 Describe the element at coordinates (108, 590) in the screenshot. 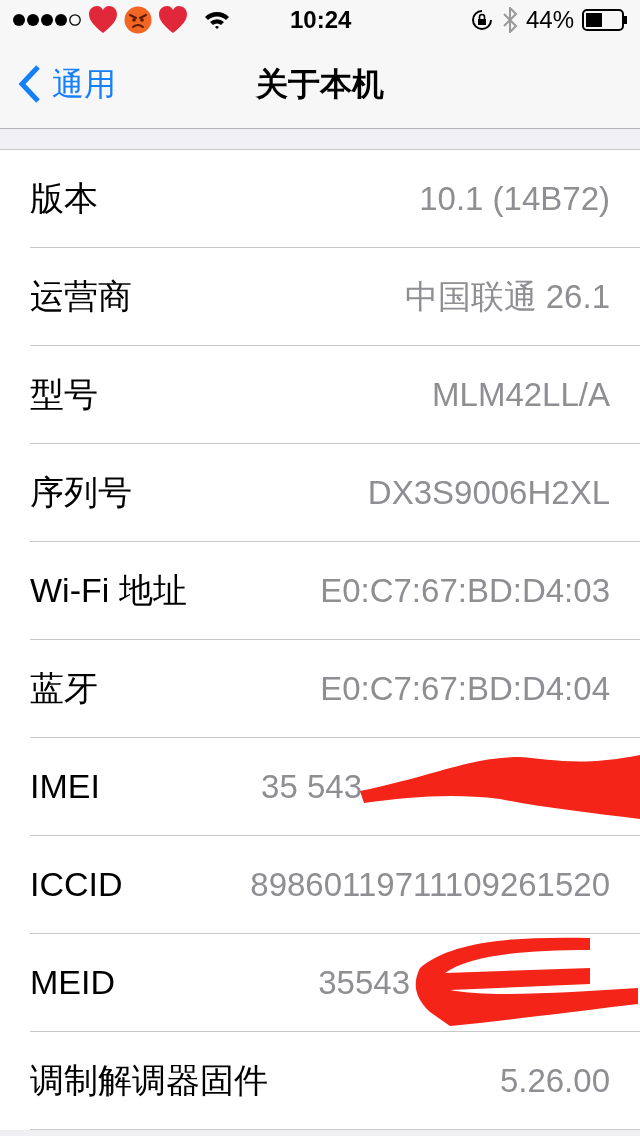

I see `row-label: Wi-Fi 地址` at that location.